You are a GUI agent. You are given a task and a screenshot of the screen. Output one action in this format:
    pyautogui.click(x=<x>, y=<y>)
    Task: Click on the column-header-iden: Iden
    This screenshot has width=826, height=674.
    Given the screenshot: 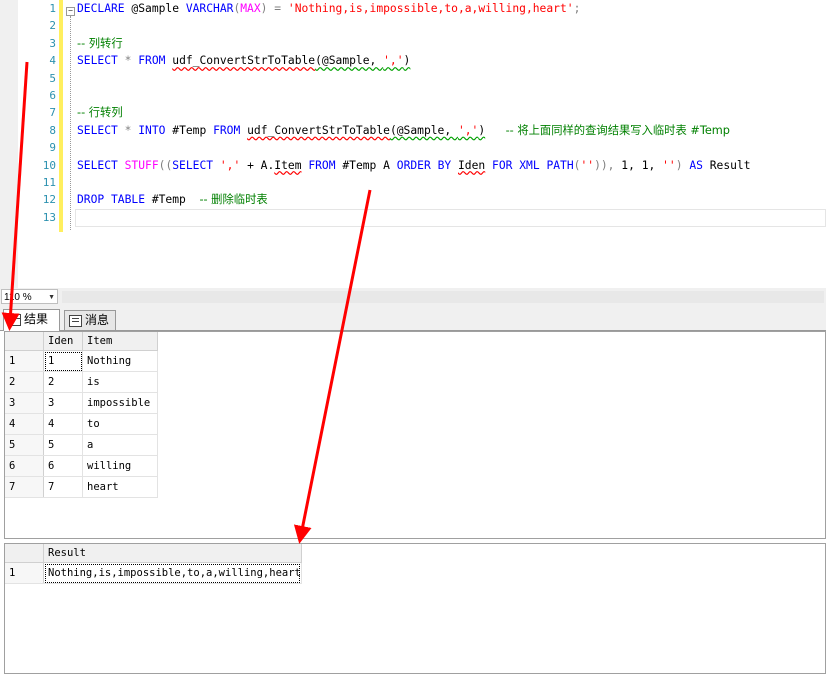 What is the action you would take?
    pyautogui.click(x=63, y=341)
    